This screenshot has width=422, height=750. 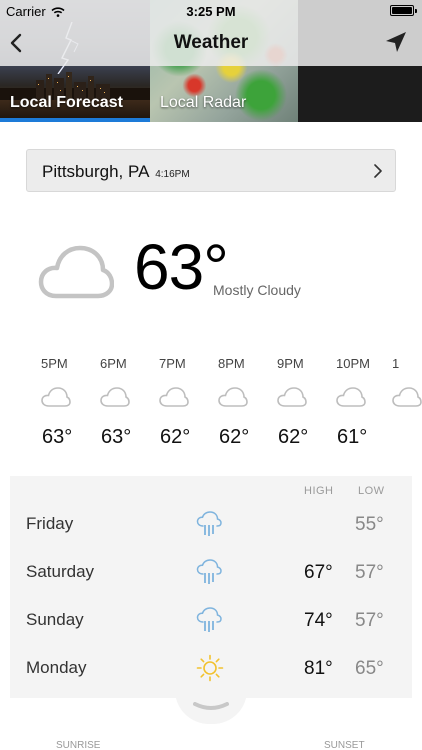 I want to click on day-low: 55°, so click(x=369, y=524).